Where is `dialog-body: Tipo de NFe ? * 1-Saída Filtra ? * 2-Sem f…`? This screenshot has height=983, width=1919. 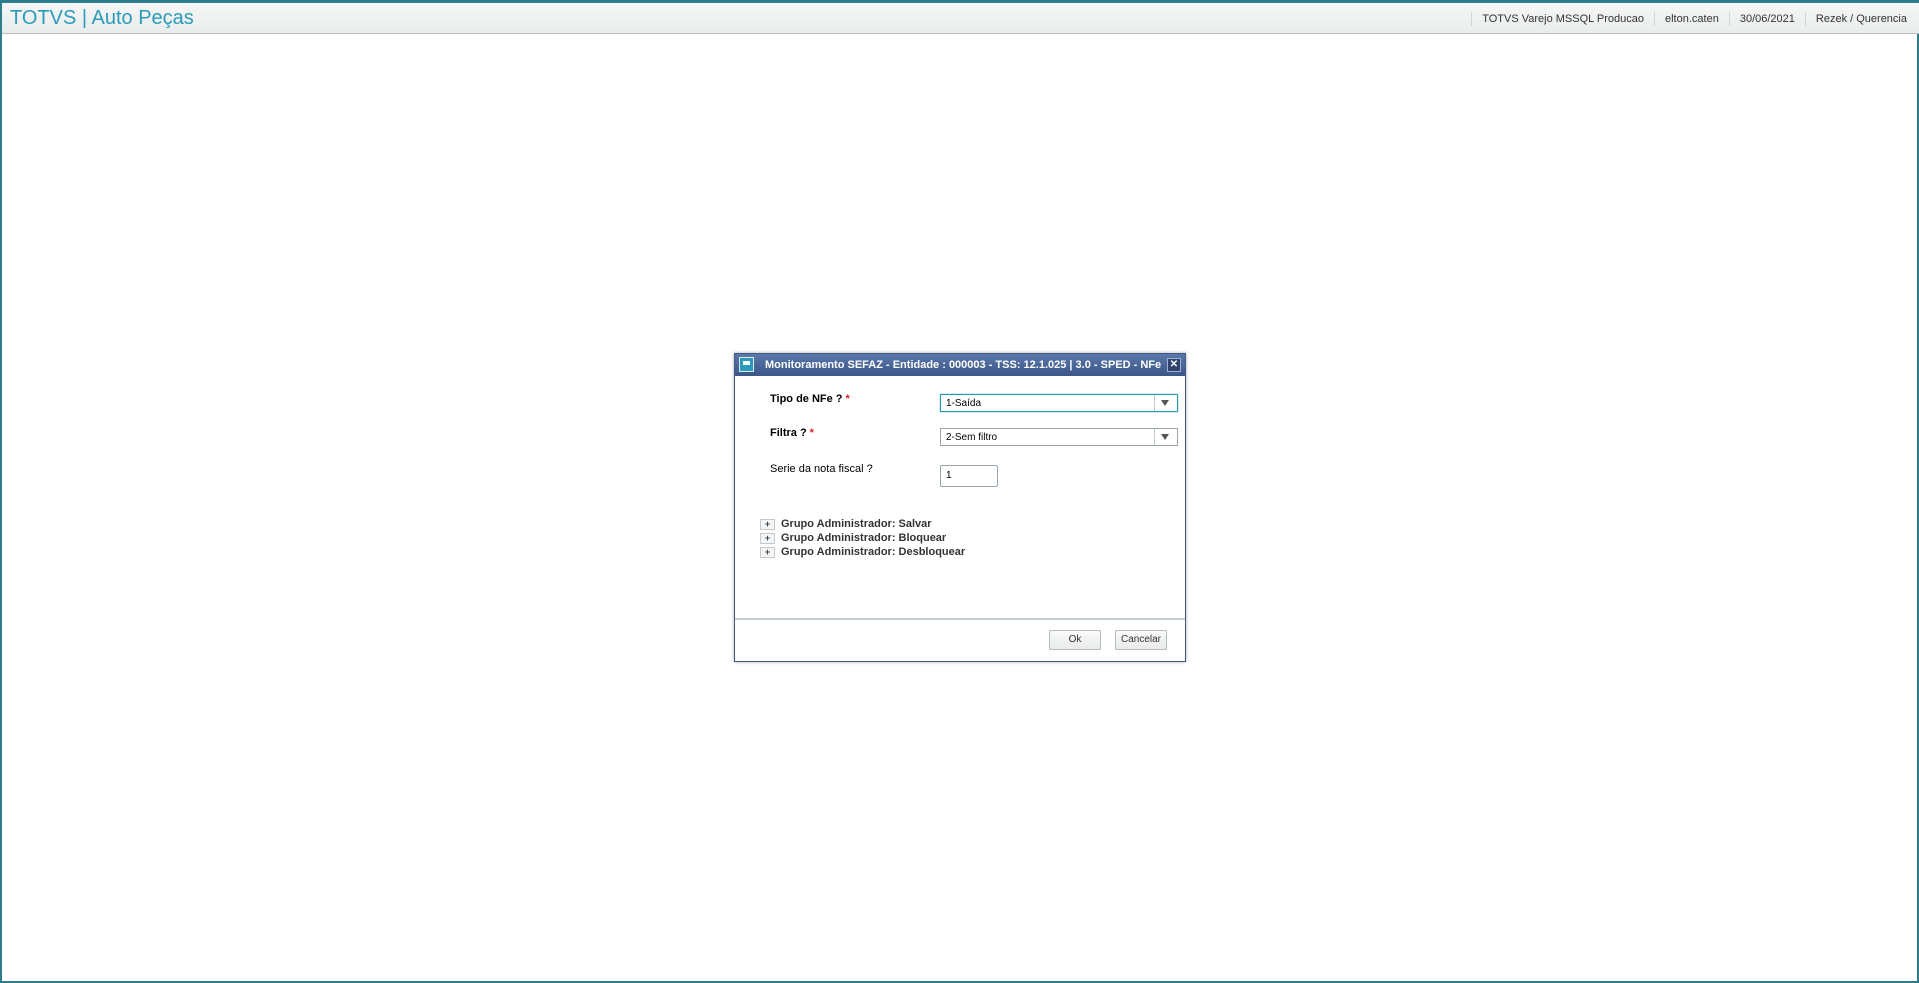 dialog-body: Tipo de NFe ? * 1-Saída Filtra ? * 2-Sem f… is located at coordinates (960, 497).